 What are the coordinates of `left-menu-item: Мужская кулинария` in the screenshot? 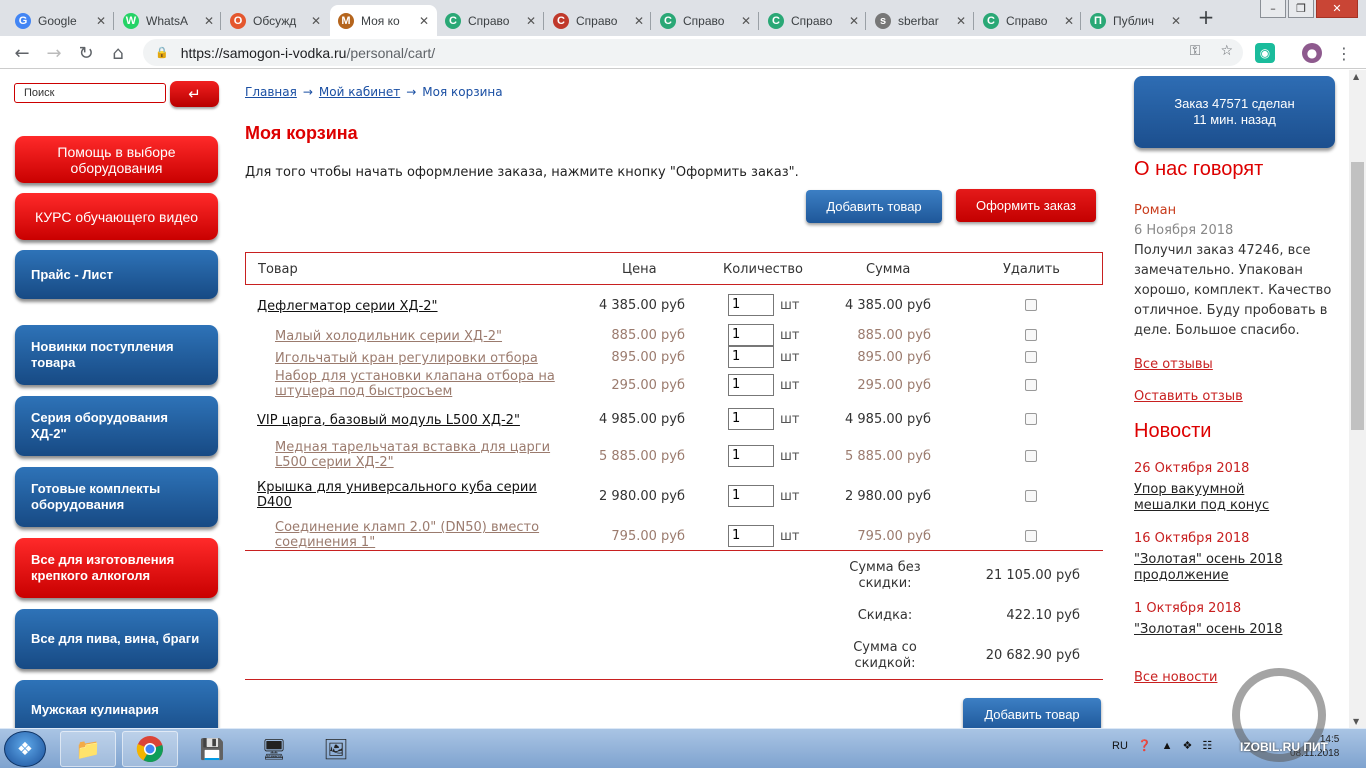 It's located at (116, 704).